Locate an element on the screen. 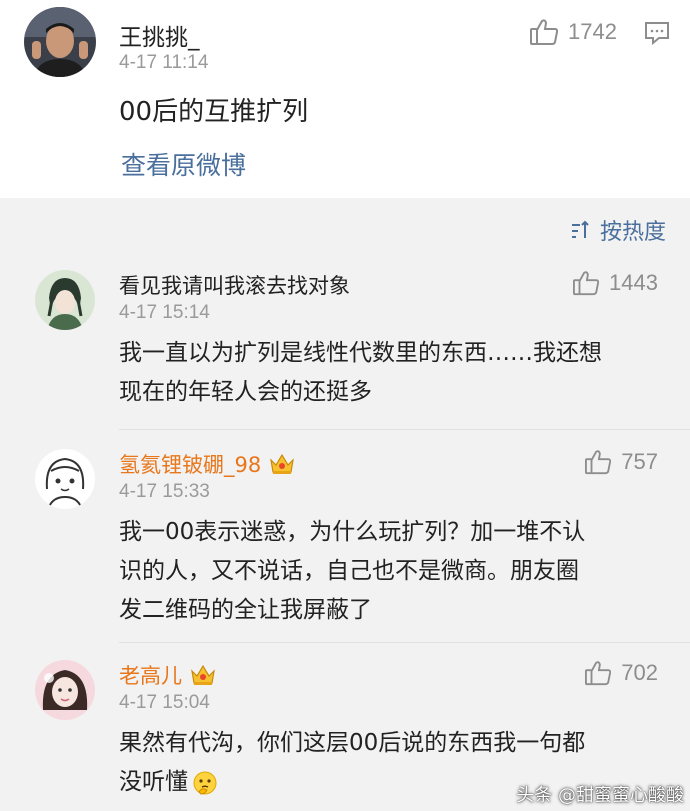 Image resolution: width=690 pixels, height=811 pixels. comment-text-line: 果然有代沟，你们这层00后说的东西我一句都 is located at coordinates (352, 743).